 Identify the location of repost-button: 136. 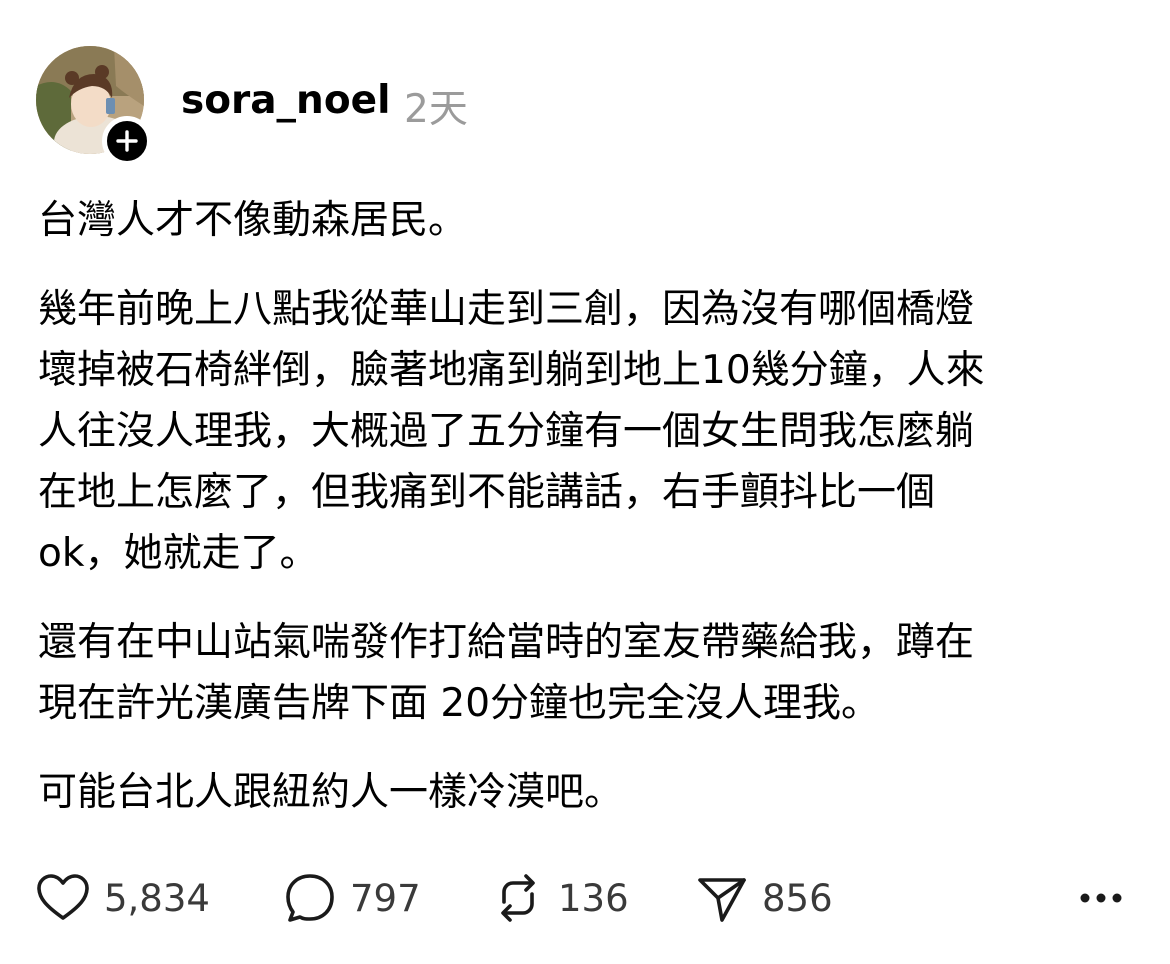
(560, 898).